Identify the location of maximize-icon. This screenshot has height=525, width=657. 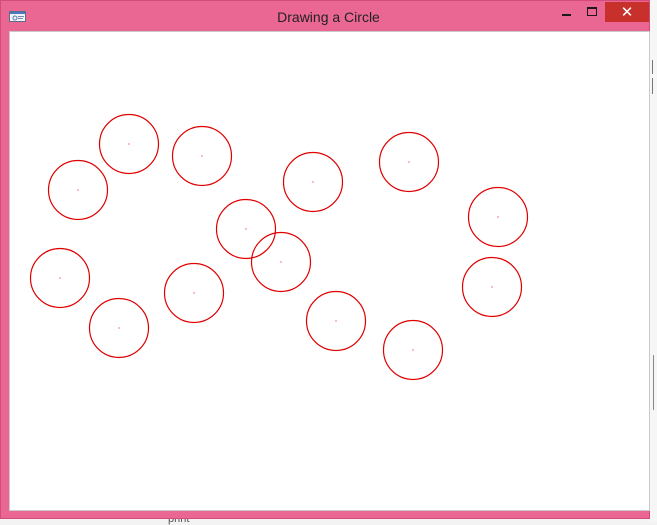
(592, 11).